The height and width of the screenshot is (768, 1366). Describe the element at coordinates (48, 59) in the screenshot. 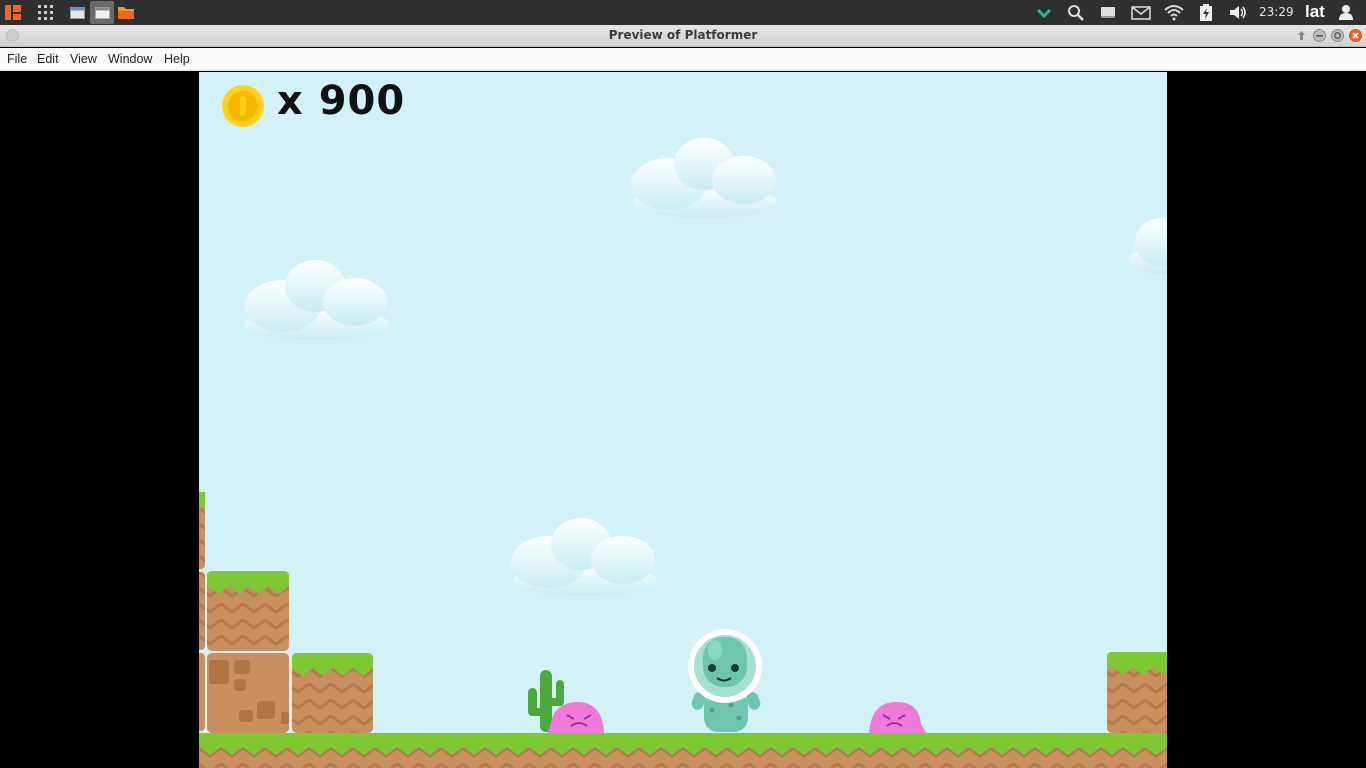

I see `menu-edit: Edit` at that location.